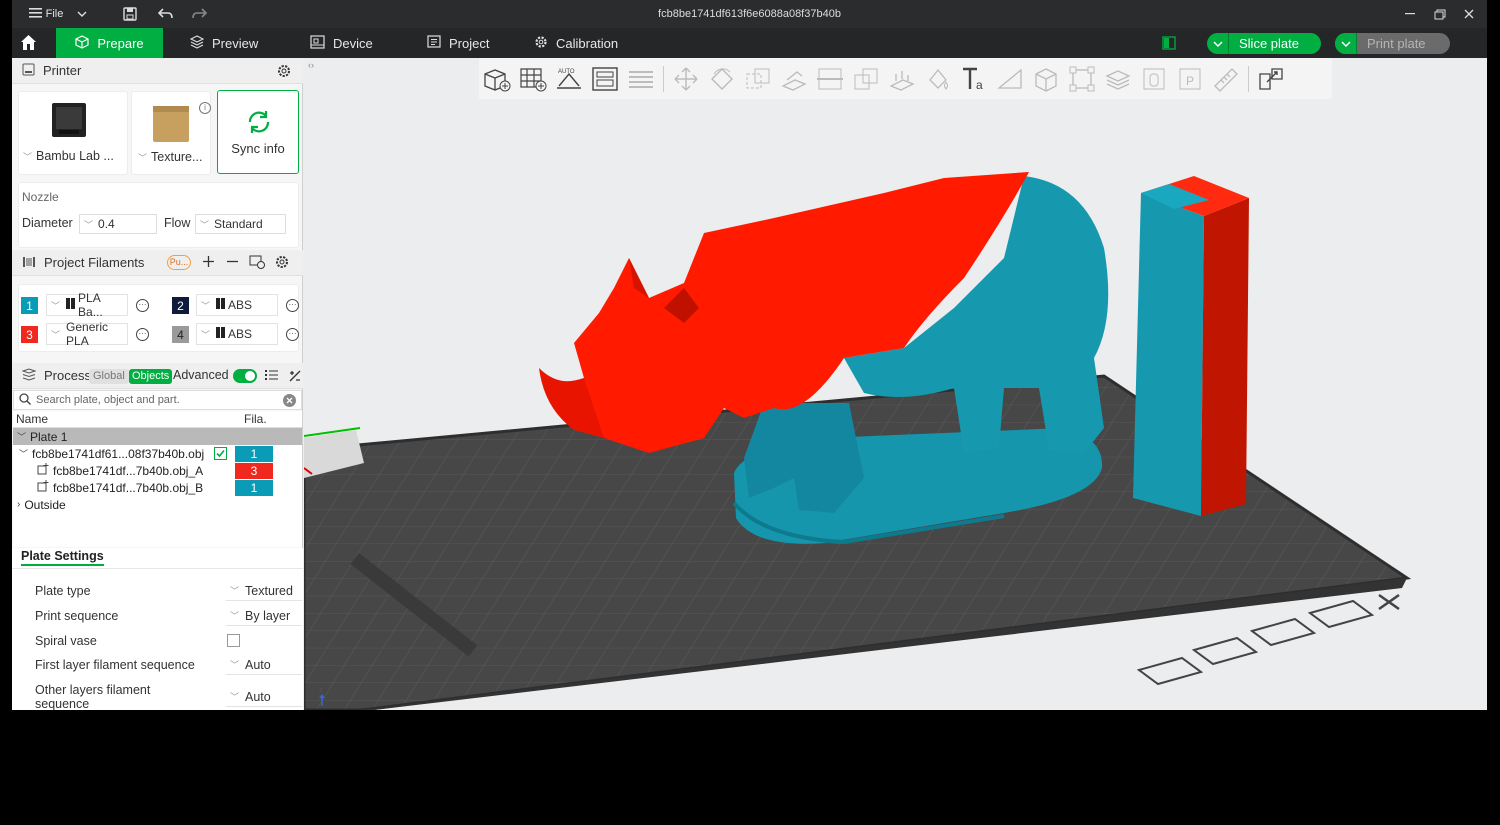 Image resolution: width=1500 pixels, height=825 pixels. What do you see at coordinates (82, 14) in the screenshot?
I see `menu-dropdown-icon` at bounding box center [82, 14].